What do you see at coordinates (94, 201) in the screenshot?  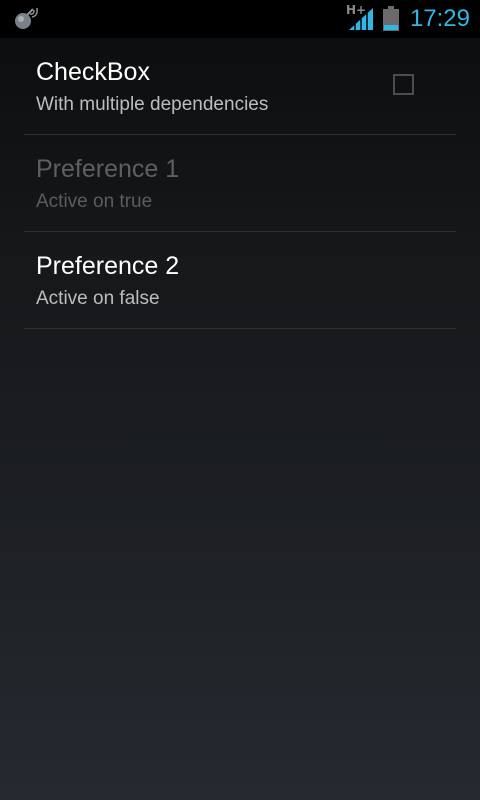 I see `preference-summary: Active on true` at bounding box center [94, 201].